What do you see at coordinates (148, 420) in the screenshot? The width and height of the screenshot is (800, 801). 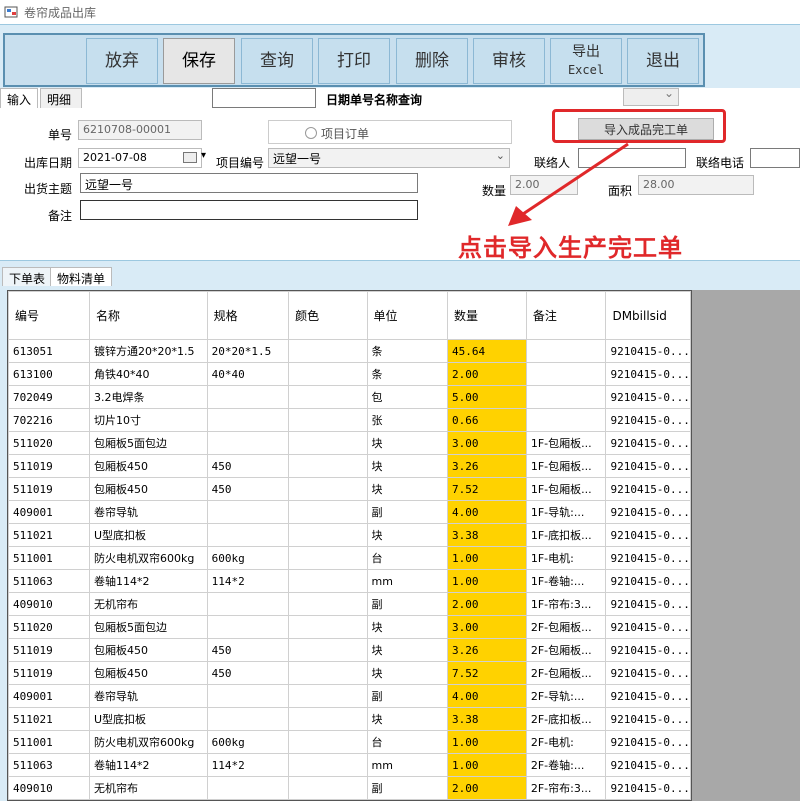 I see `cell-name: 切片10寸` at bounding box center [148, 420].